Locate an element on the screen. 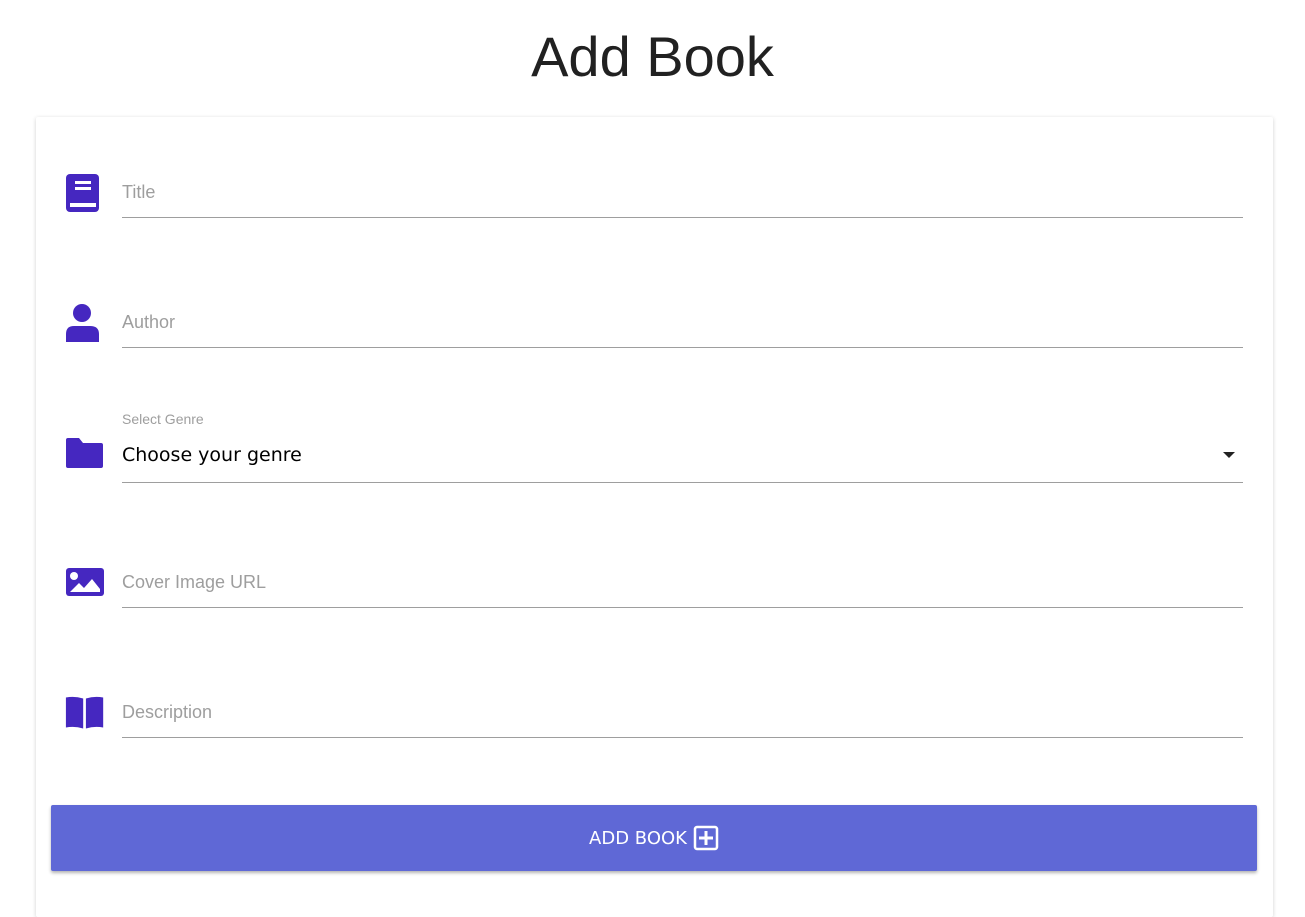 Image resolution: width=1305 pixels, height=917 pixels. description-row is located at coordinates (654, 719).